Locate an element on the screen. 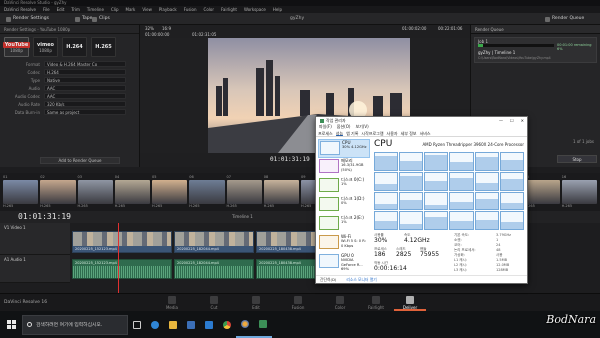 This screenshot has height=338, width=600. menu-item: Clip is located at coordinates (115, 9).